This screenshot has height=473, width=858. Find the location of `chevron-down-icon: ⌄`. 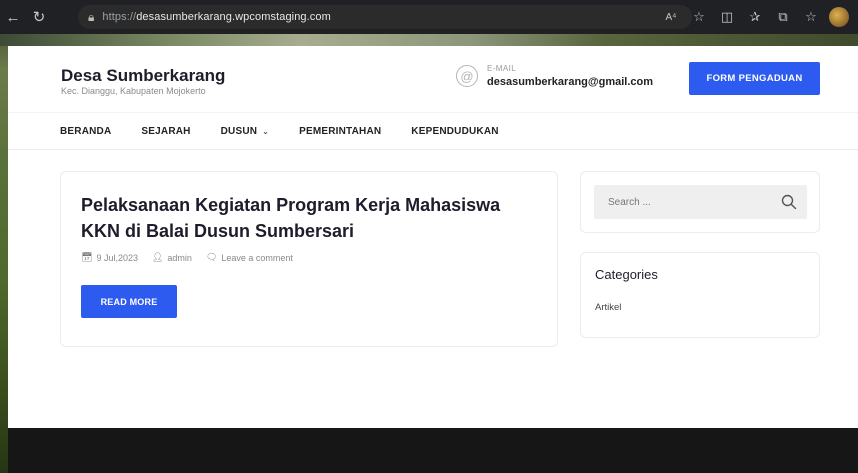

chevron-down-icon: ⌄ is located at coordinates (266, 131).